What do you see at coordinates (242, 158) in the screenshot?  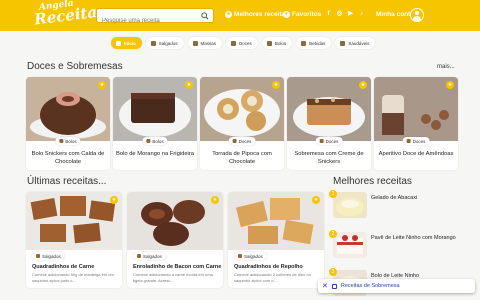 I see `recipe-title: Torrada de Pipoca com Chocolate` at bounding box center [242, 158].